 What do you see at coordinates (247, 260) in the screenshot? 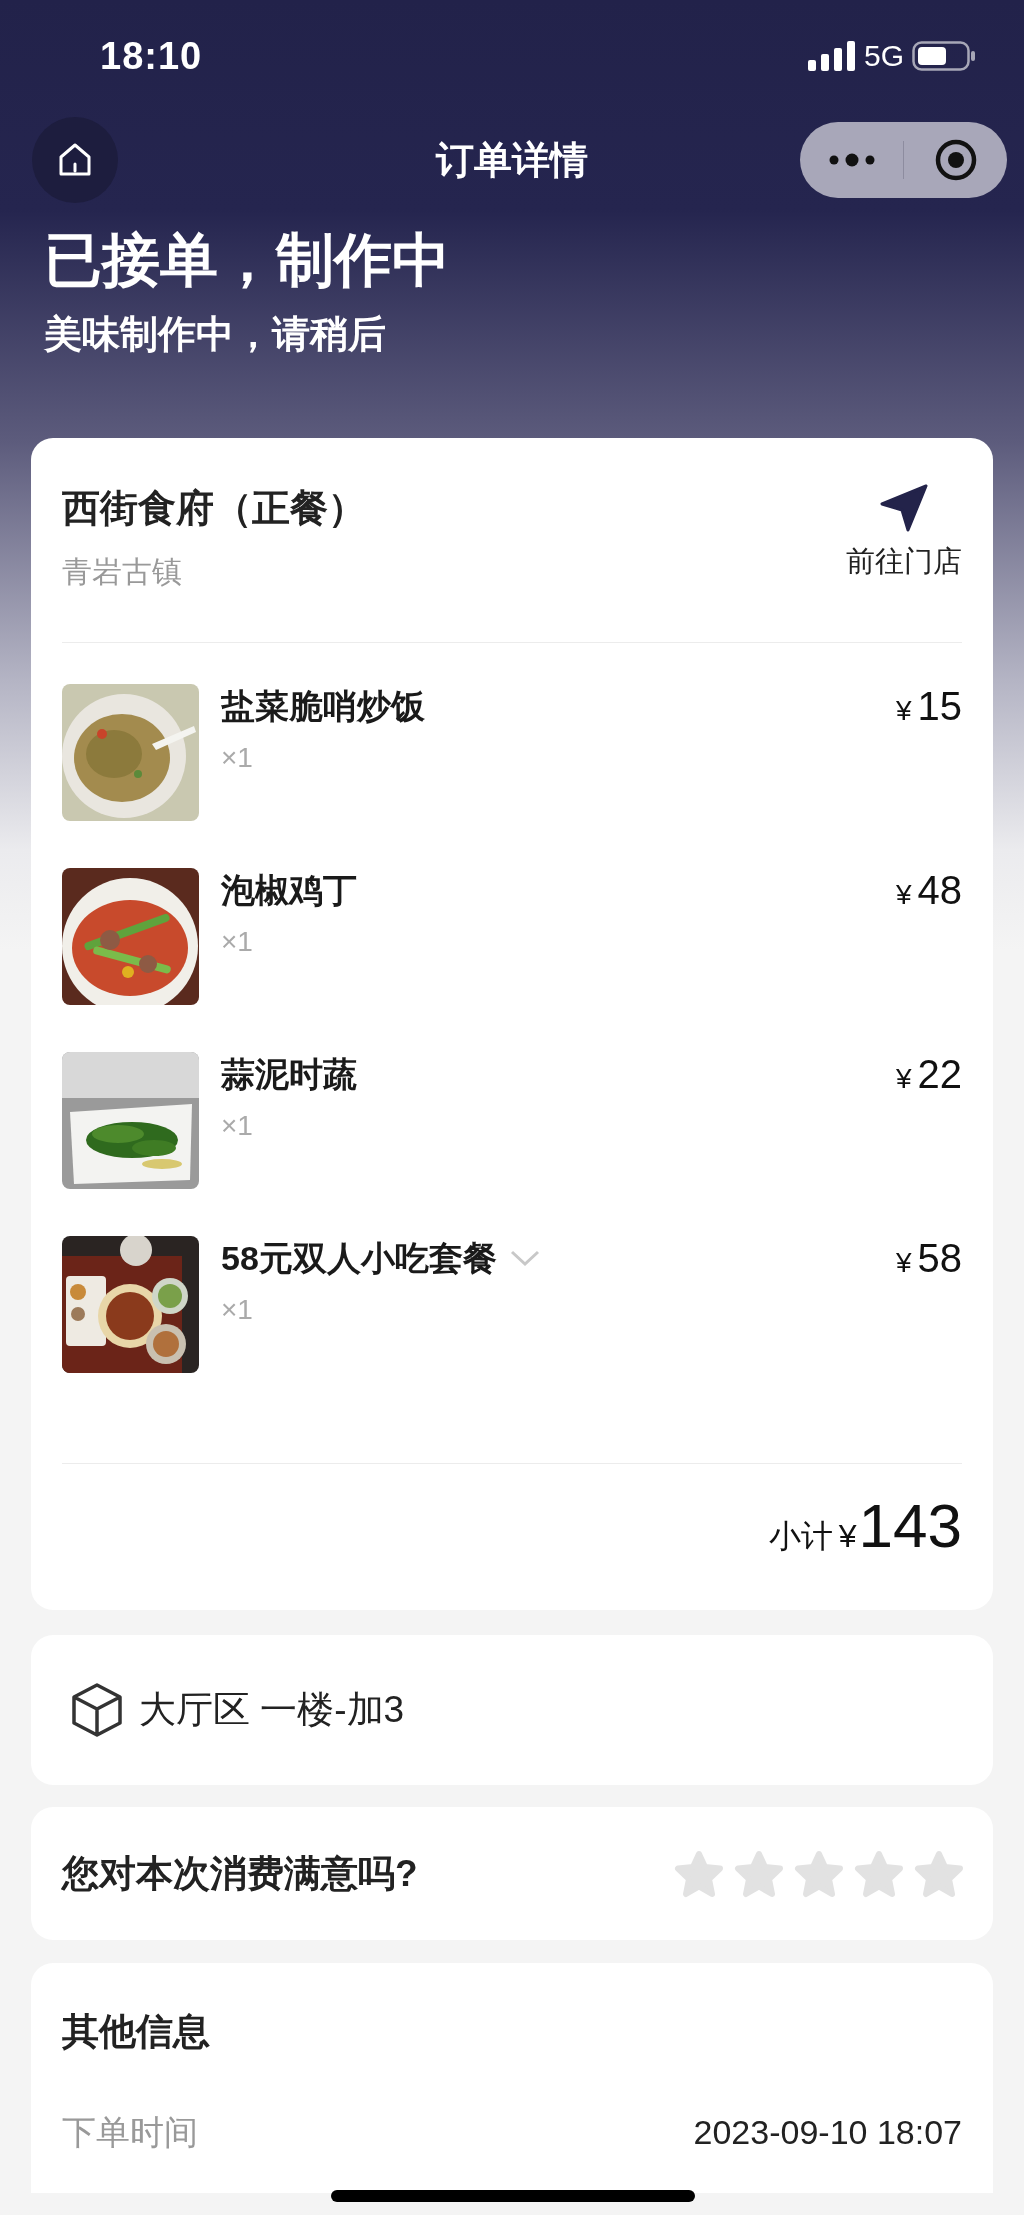
I see `order-status-title: 已接单，制作中` at bounding box center [247, 260].